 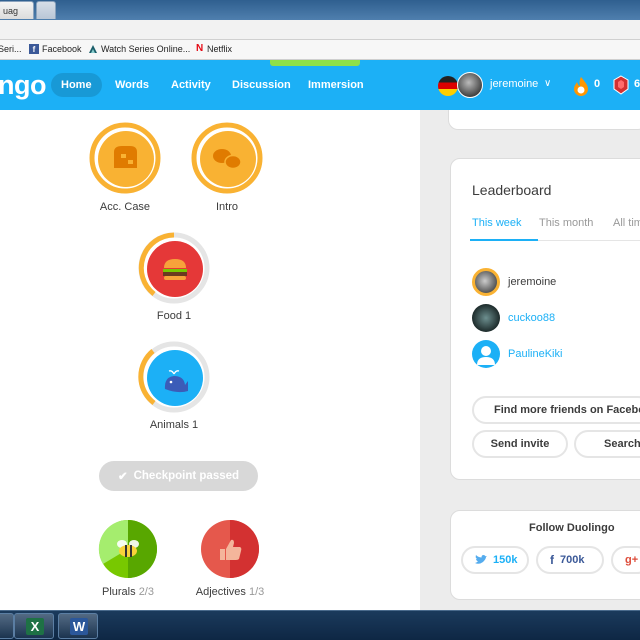 What do you see at coordinates (220, 592) in the screenshot?
I see `skill-name: Adjectives` at bounding box center [220, 592].